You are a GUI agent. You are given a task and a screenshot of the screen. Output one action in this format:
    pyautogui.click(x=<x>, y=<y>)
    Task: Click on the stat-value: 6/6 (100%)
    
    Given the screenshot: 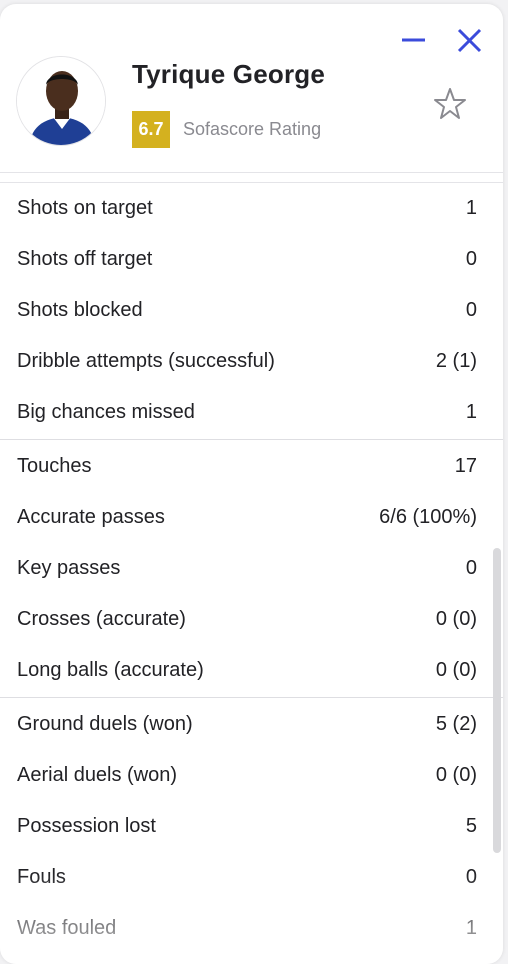 What is the action you would take?
    pyautogui.click(x=428, y=517)
    